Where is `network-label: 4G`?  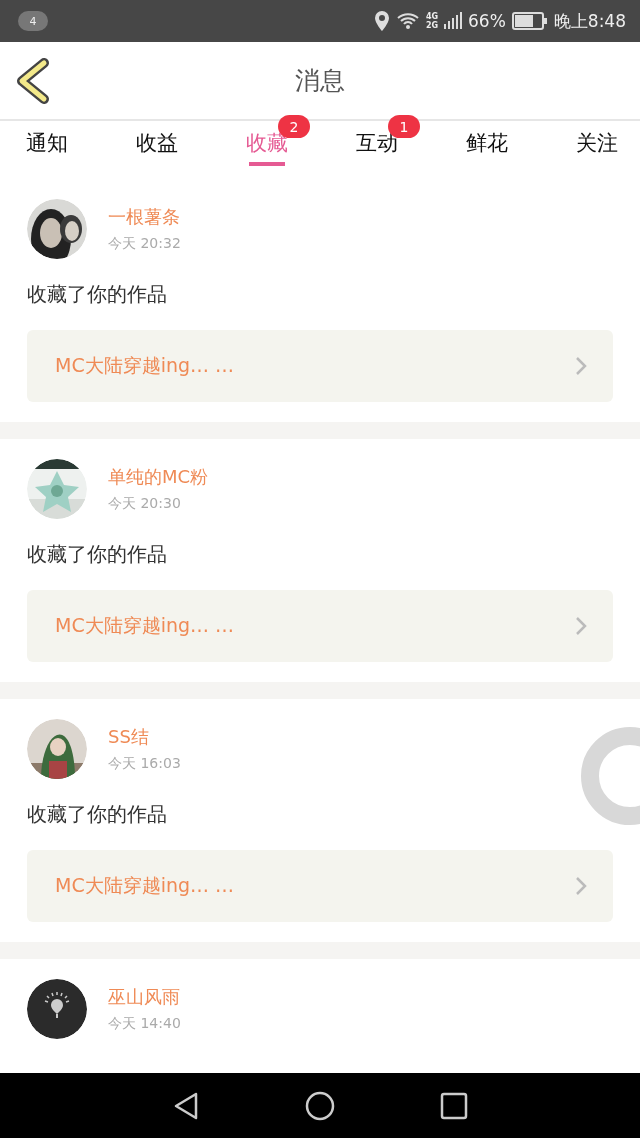
network-label: 4G is located at coordinates (431, 16).